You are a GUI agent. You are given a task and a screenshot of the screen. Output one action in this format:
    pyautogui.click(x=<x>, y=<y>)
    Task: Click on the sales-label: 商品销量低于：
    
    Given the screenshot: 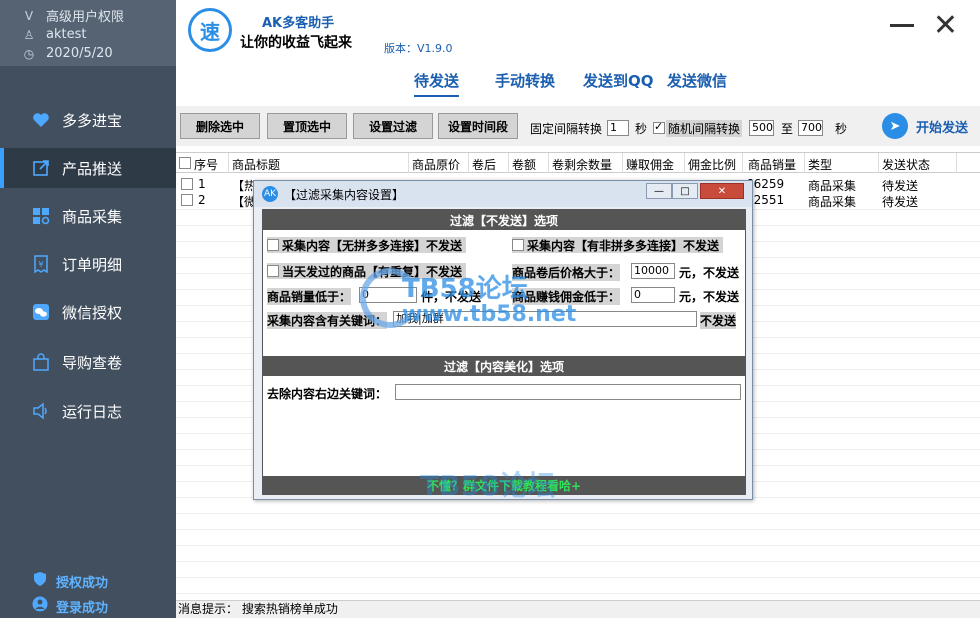 What is the action you would take?
    pyautogui.click(x=309, y=296)
    